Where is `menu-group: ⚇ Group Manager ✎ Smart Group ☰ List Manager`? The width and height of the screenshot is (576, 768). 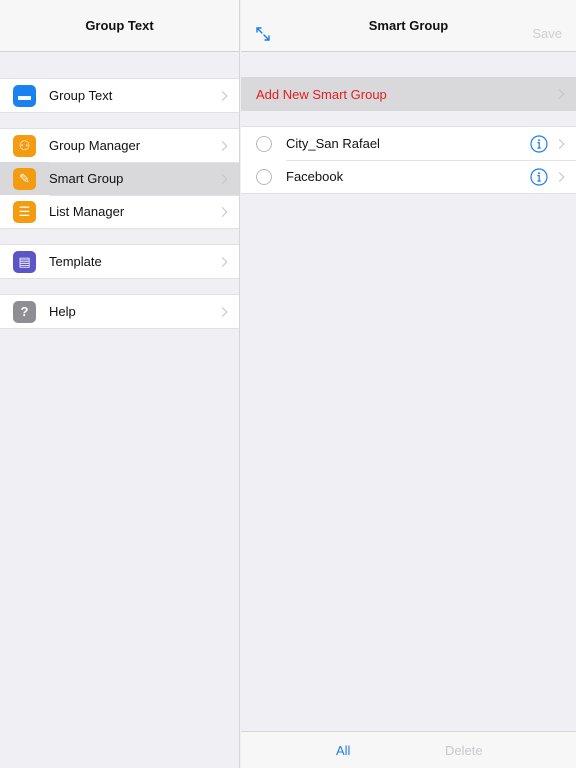 menu-group: ⚇ Group Manager ✎ Smart Group ☰ List Manager is located at coordinates (119, 178).